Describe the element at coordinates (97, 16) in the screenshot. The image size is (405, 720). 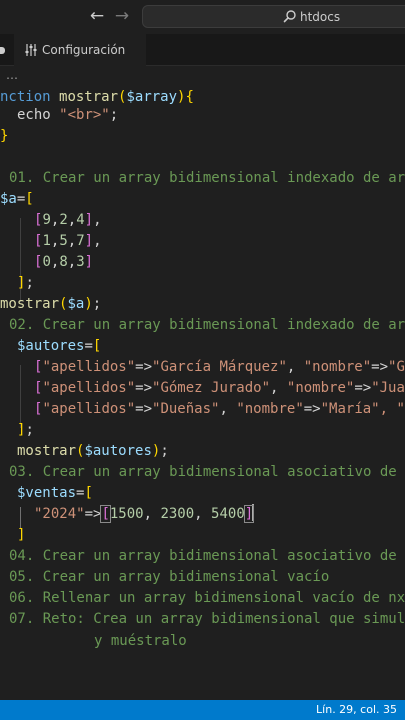
I see `back-arrow-icon: ←` at that location.